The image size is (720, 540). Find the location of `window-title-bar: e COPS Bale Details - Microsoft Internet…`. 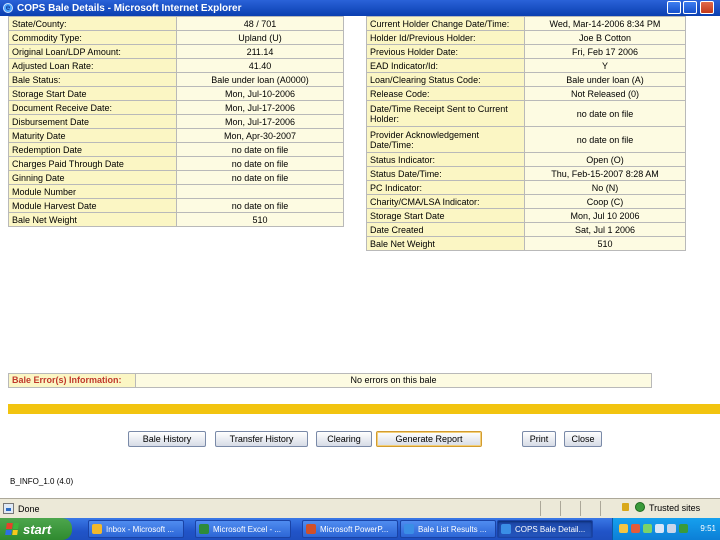

window-title-bar: e COPS Bale Details - Microsoft Internet… is located at coordinates (360, 8).